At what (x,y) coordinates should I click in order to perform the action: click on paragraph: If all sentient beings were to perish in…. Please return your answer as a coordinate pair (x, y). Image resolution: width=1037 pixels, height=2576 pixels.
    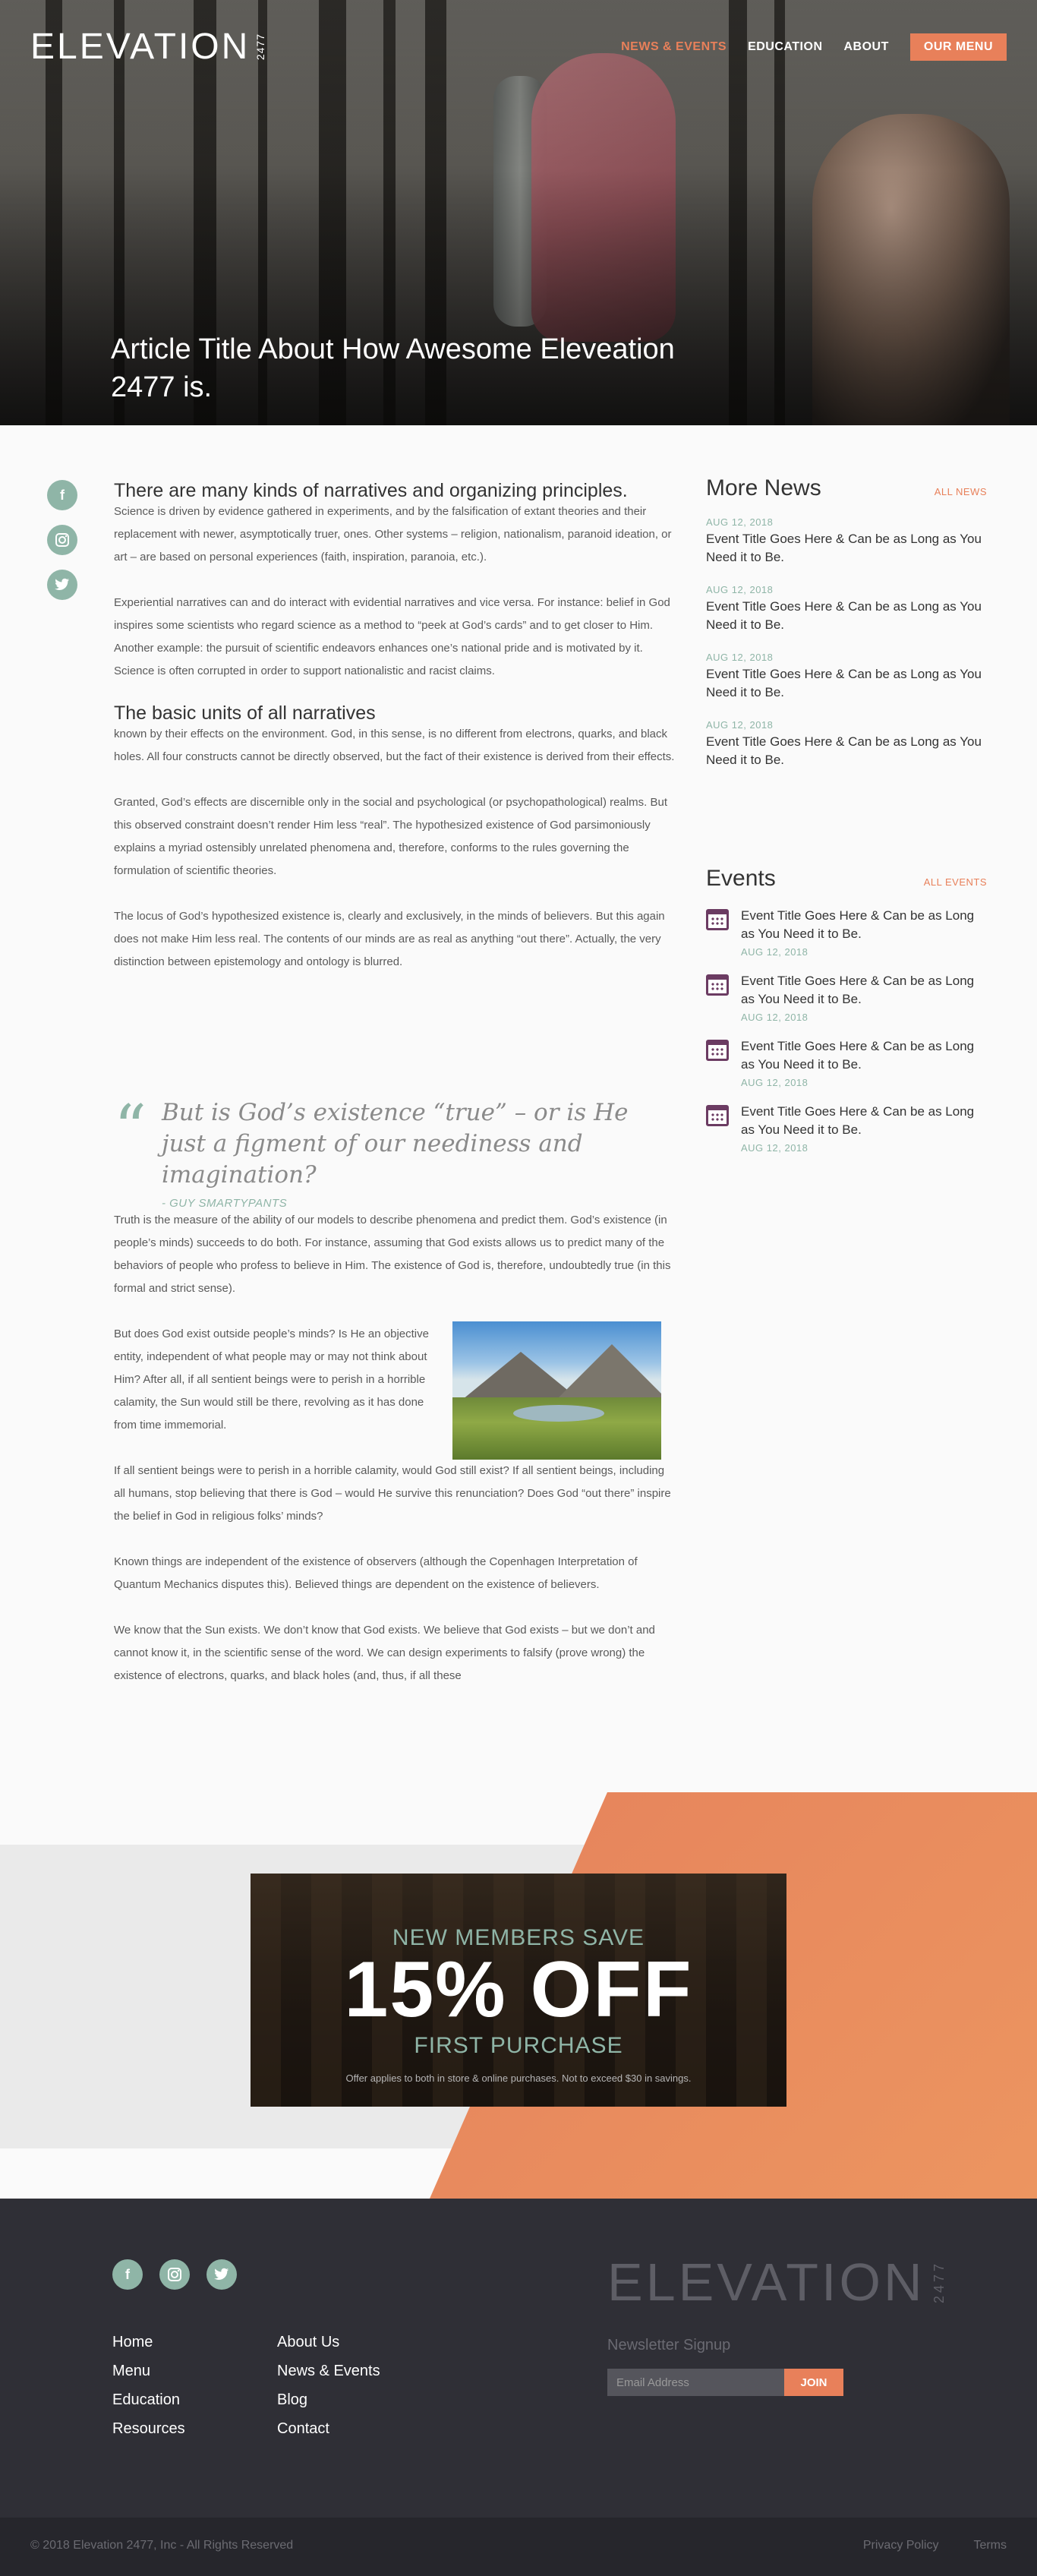
    Looking at the image, I should click on (392, 1494).